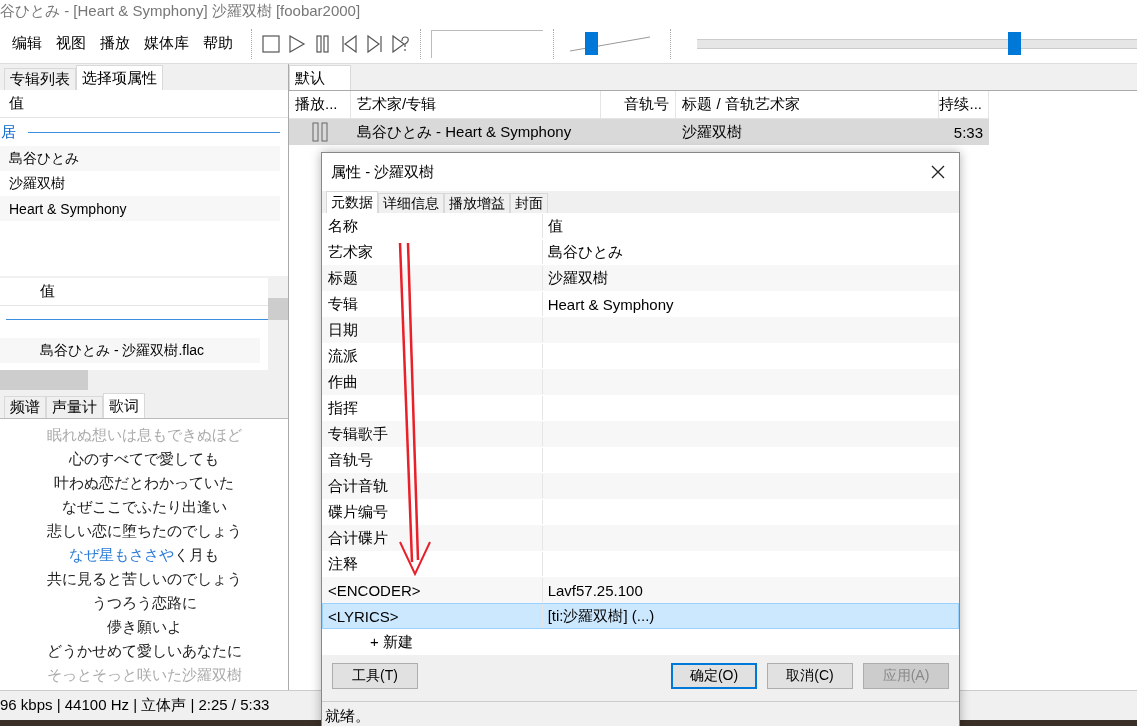 The height and width of the screenshot is (726, 1137). Describe the element at coordinates (640, 590) in the screenshot. I see `metadata-row: <ENCODER> Lavf57.25.100` at that location.